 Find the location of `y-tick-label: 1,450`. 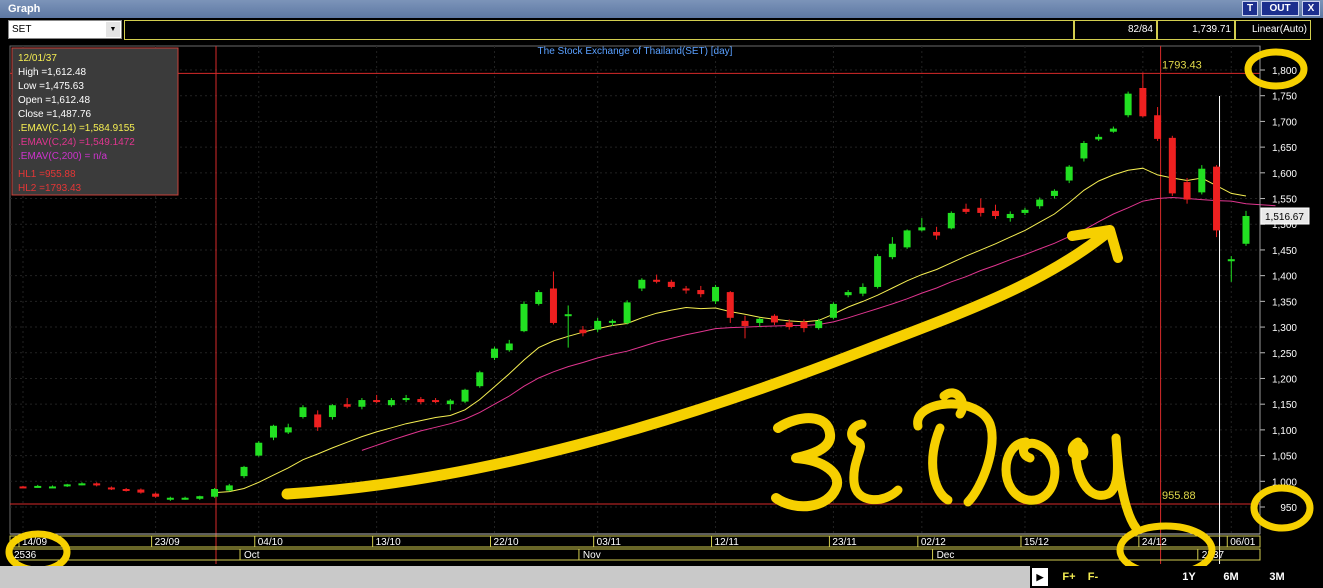

y-tick-label: 1,450 is located at coordinates (1284, 251).